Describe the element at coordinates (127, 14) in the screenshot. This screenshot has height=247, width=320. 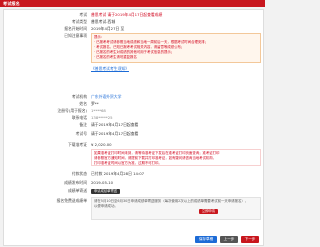
I see `exam-value: 普思考试 请于2019年4月17日起查看成绩` at that location.